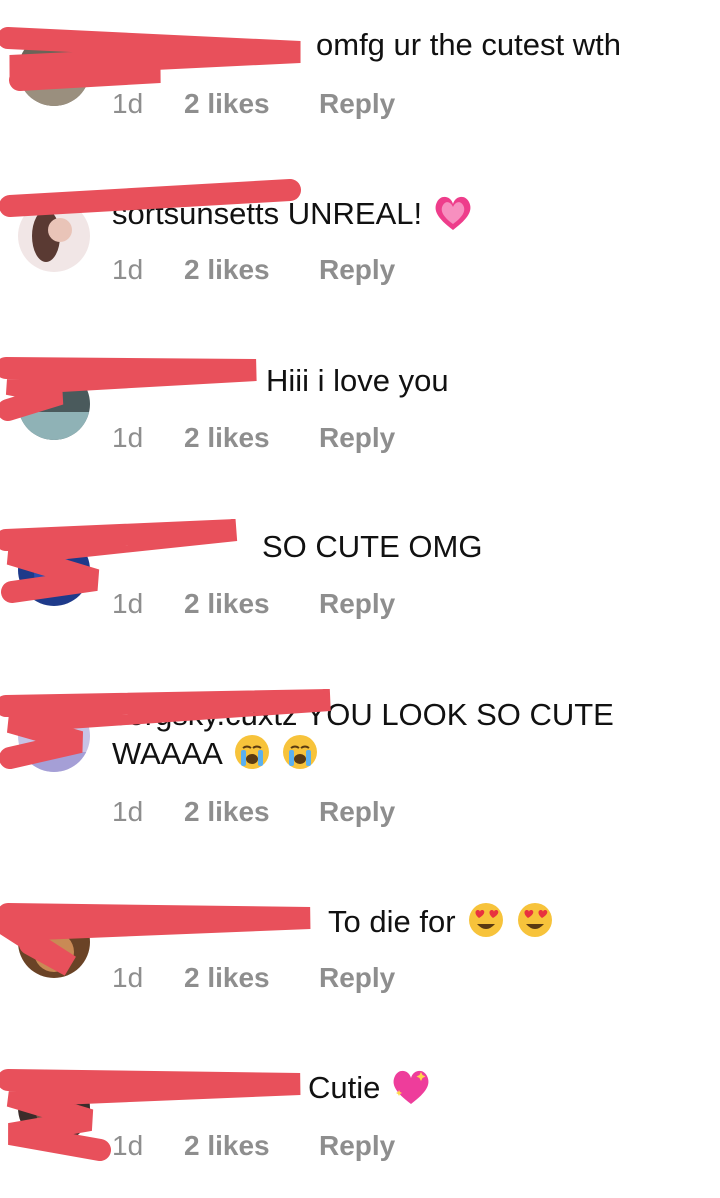 This screenshot has height=1198, width=720. I want to click on sparkling-heart-icon, so click(411, 1087).